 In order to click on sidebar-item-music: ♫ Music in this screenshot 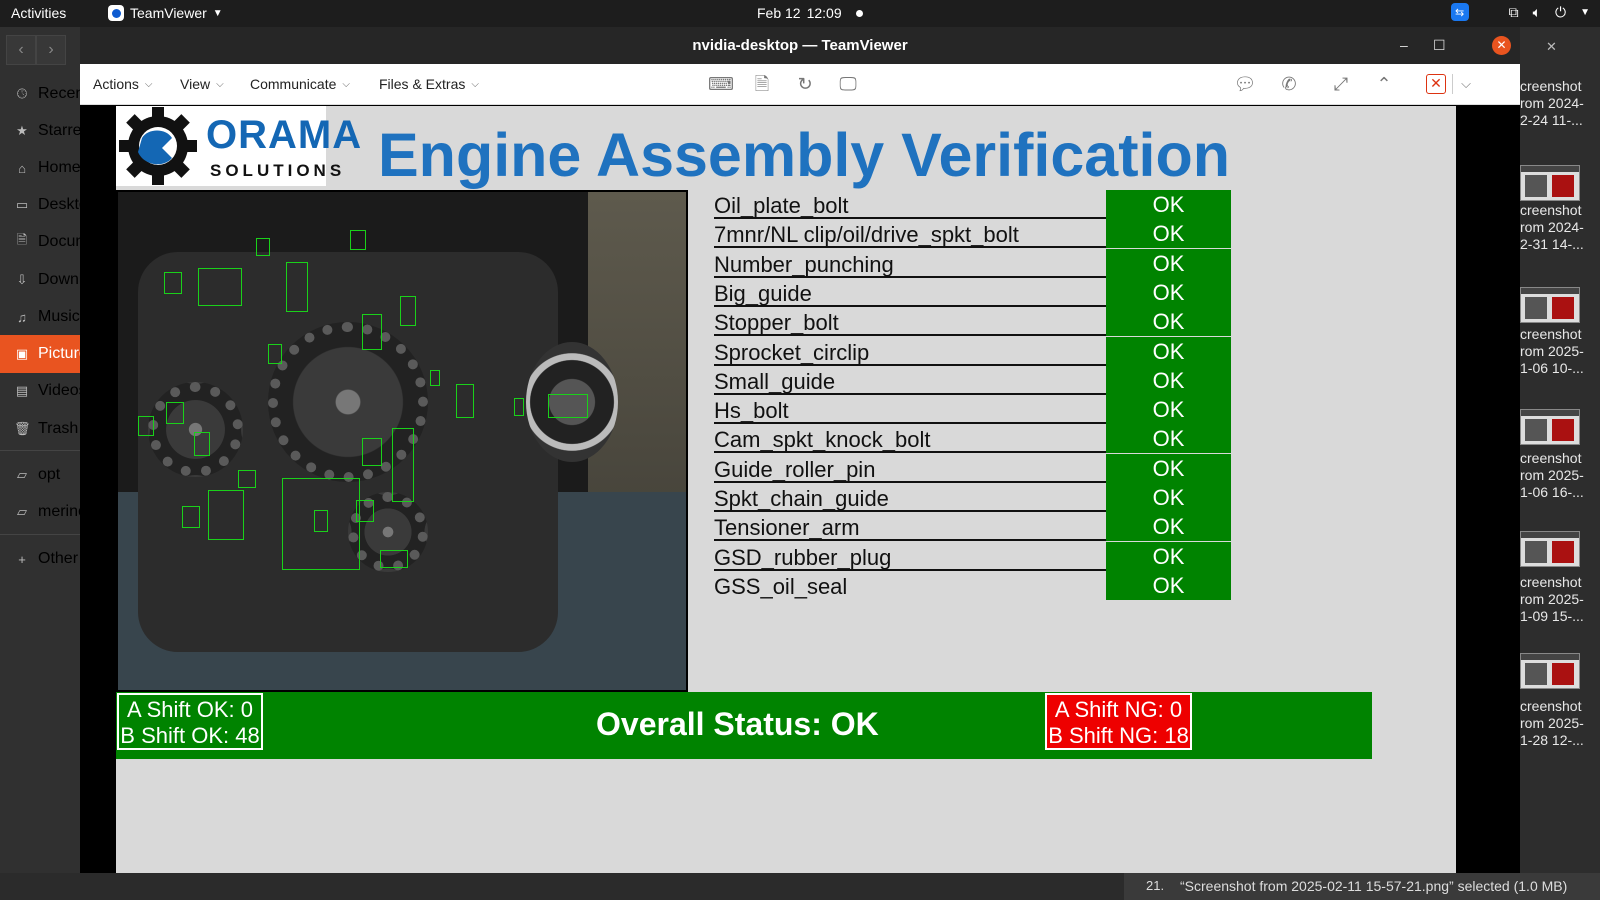, I will do `click(40, 317)`.